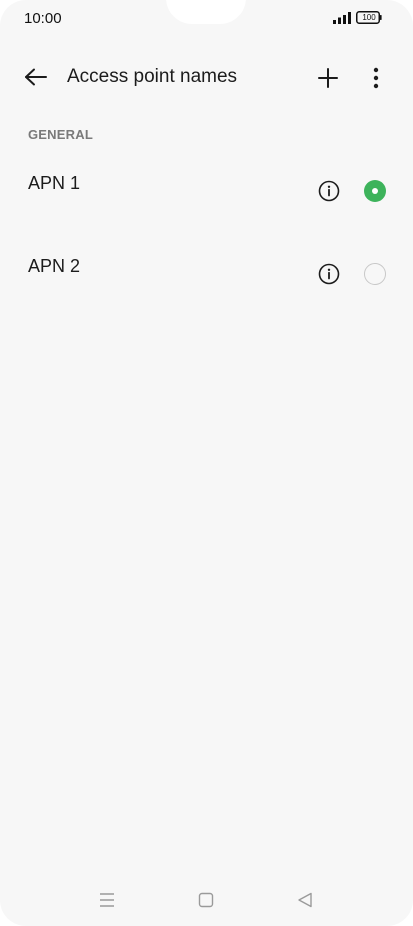  I want to click on square-icon, so click(206, 900).